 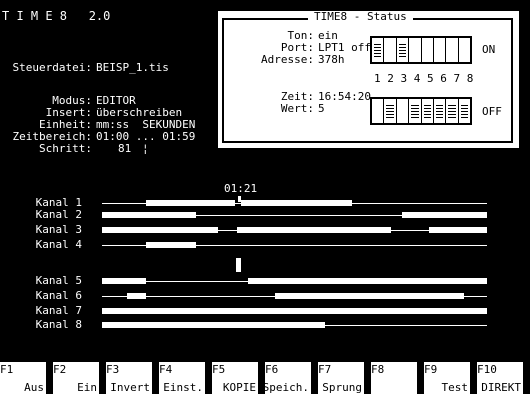 I want to click on fkey-label: DIREKT, so click(x=501, y=387).